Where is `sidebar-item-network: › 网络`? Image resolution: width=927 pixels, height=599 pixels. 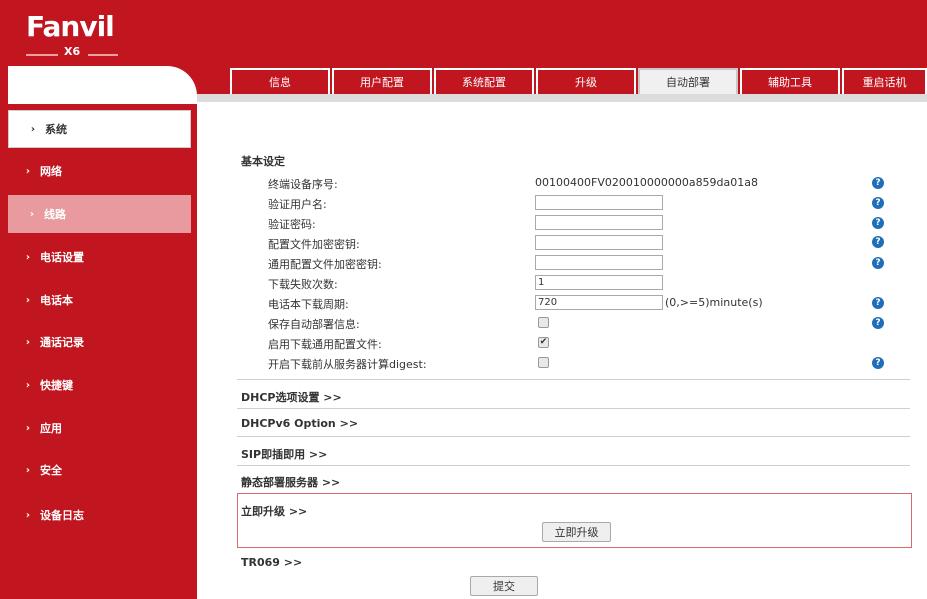 sidebar-item-network: › 网络 is located at coordinates (99, 171).